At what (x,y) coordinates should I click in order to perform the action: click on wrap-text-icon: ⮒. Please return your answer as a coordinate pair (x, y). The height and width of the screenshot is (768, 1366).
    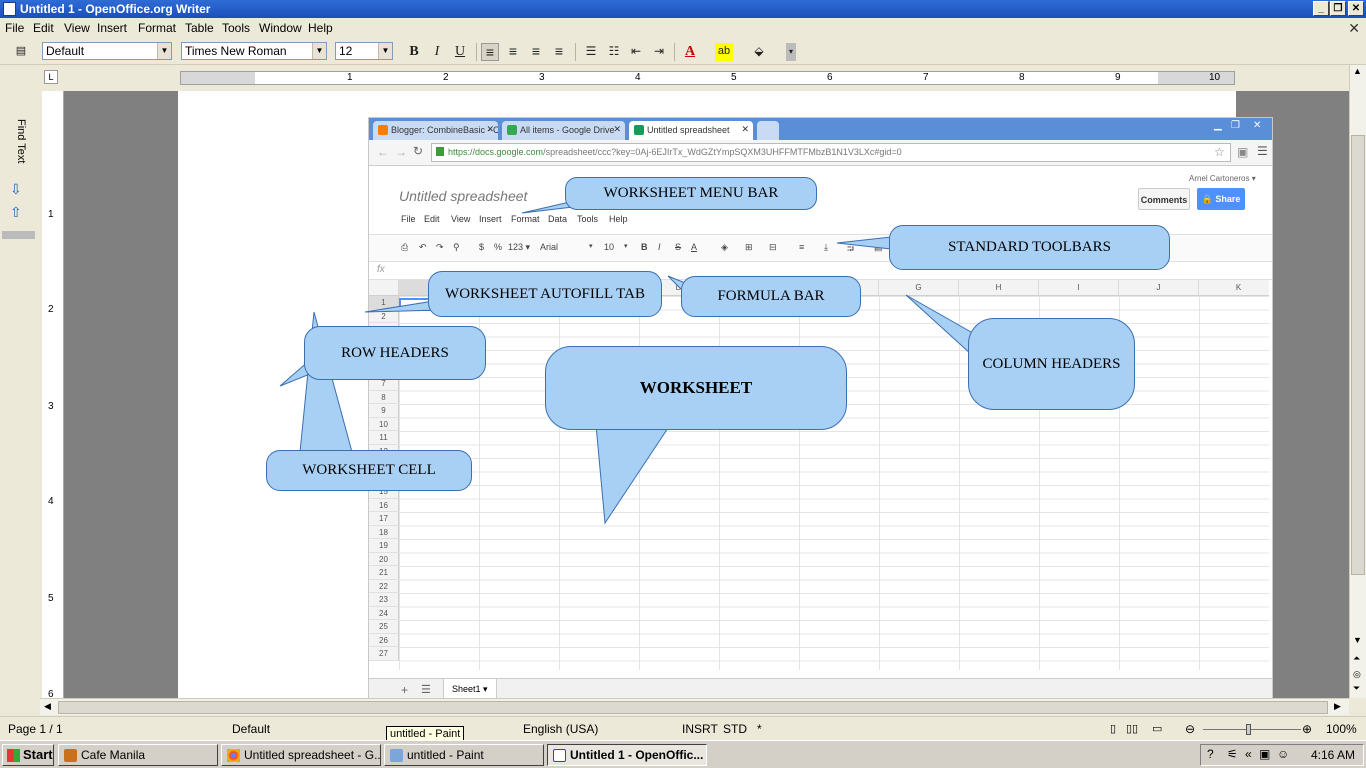
    Looking at the image, I should click on (850, 250).